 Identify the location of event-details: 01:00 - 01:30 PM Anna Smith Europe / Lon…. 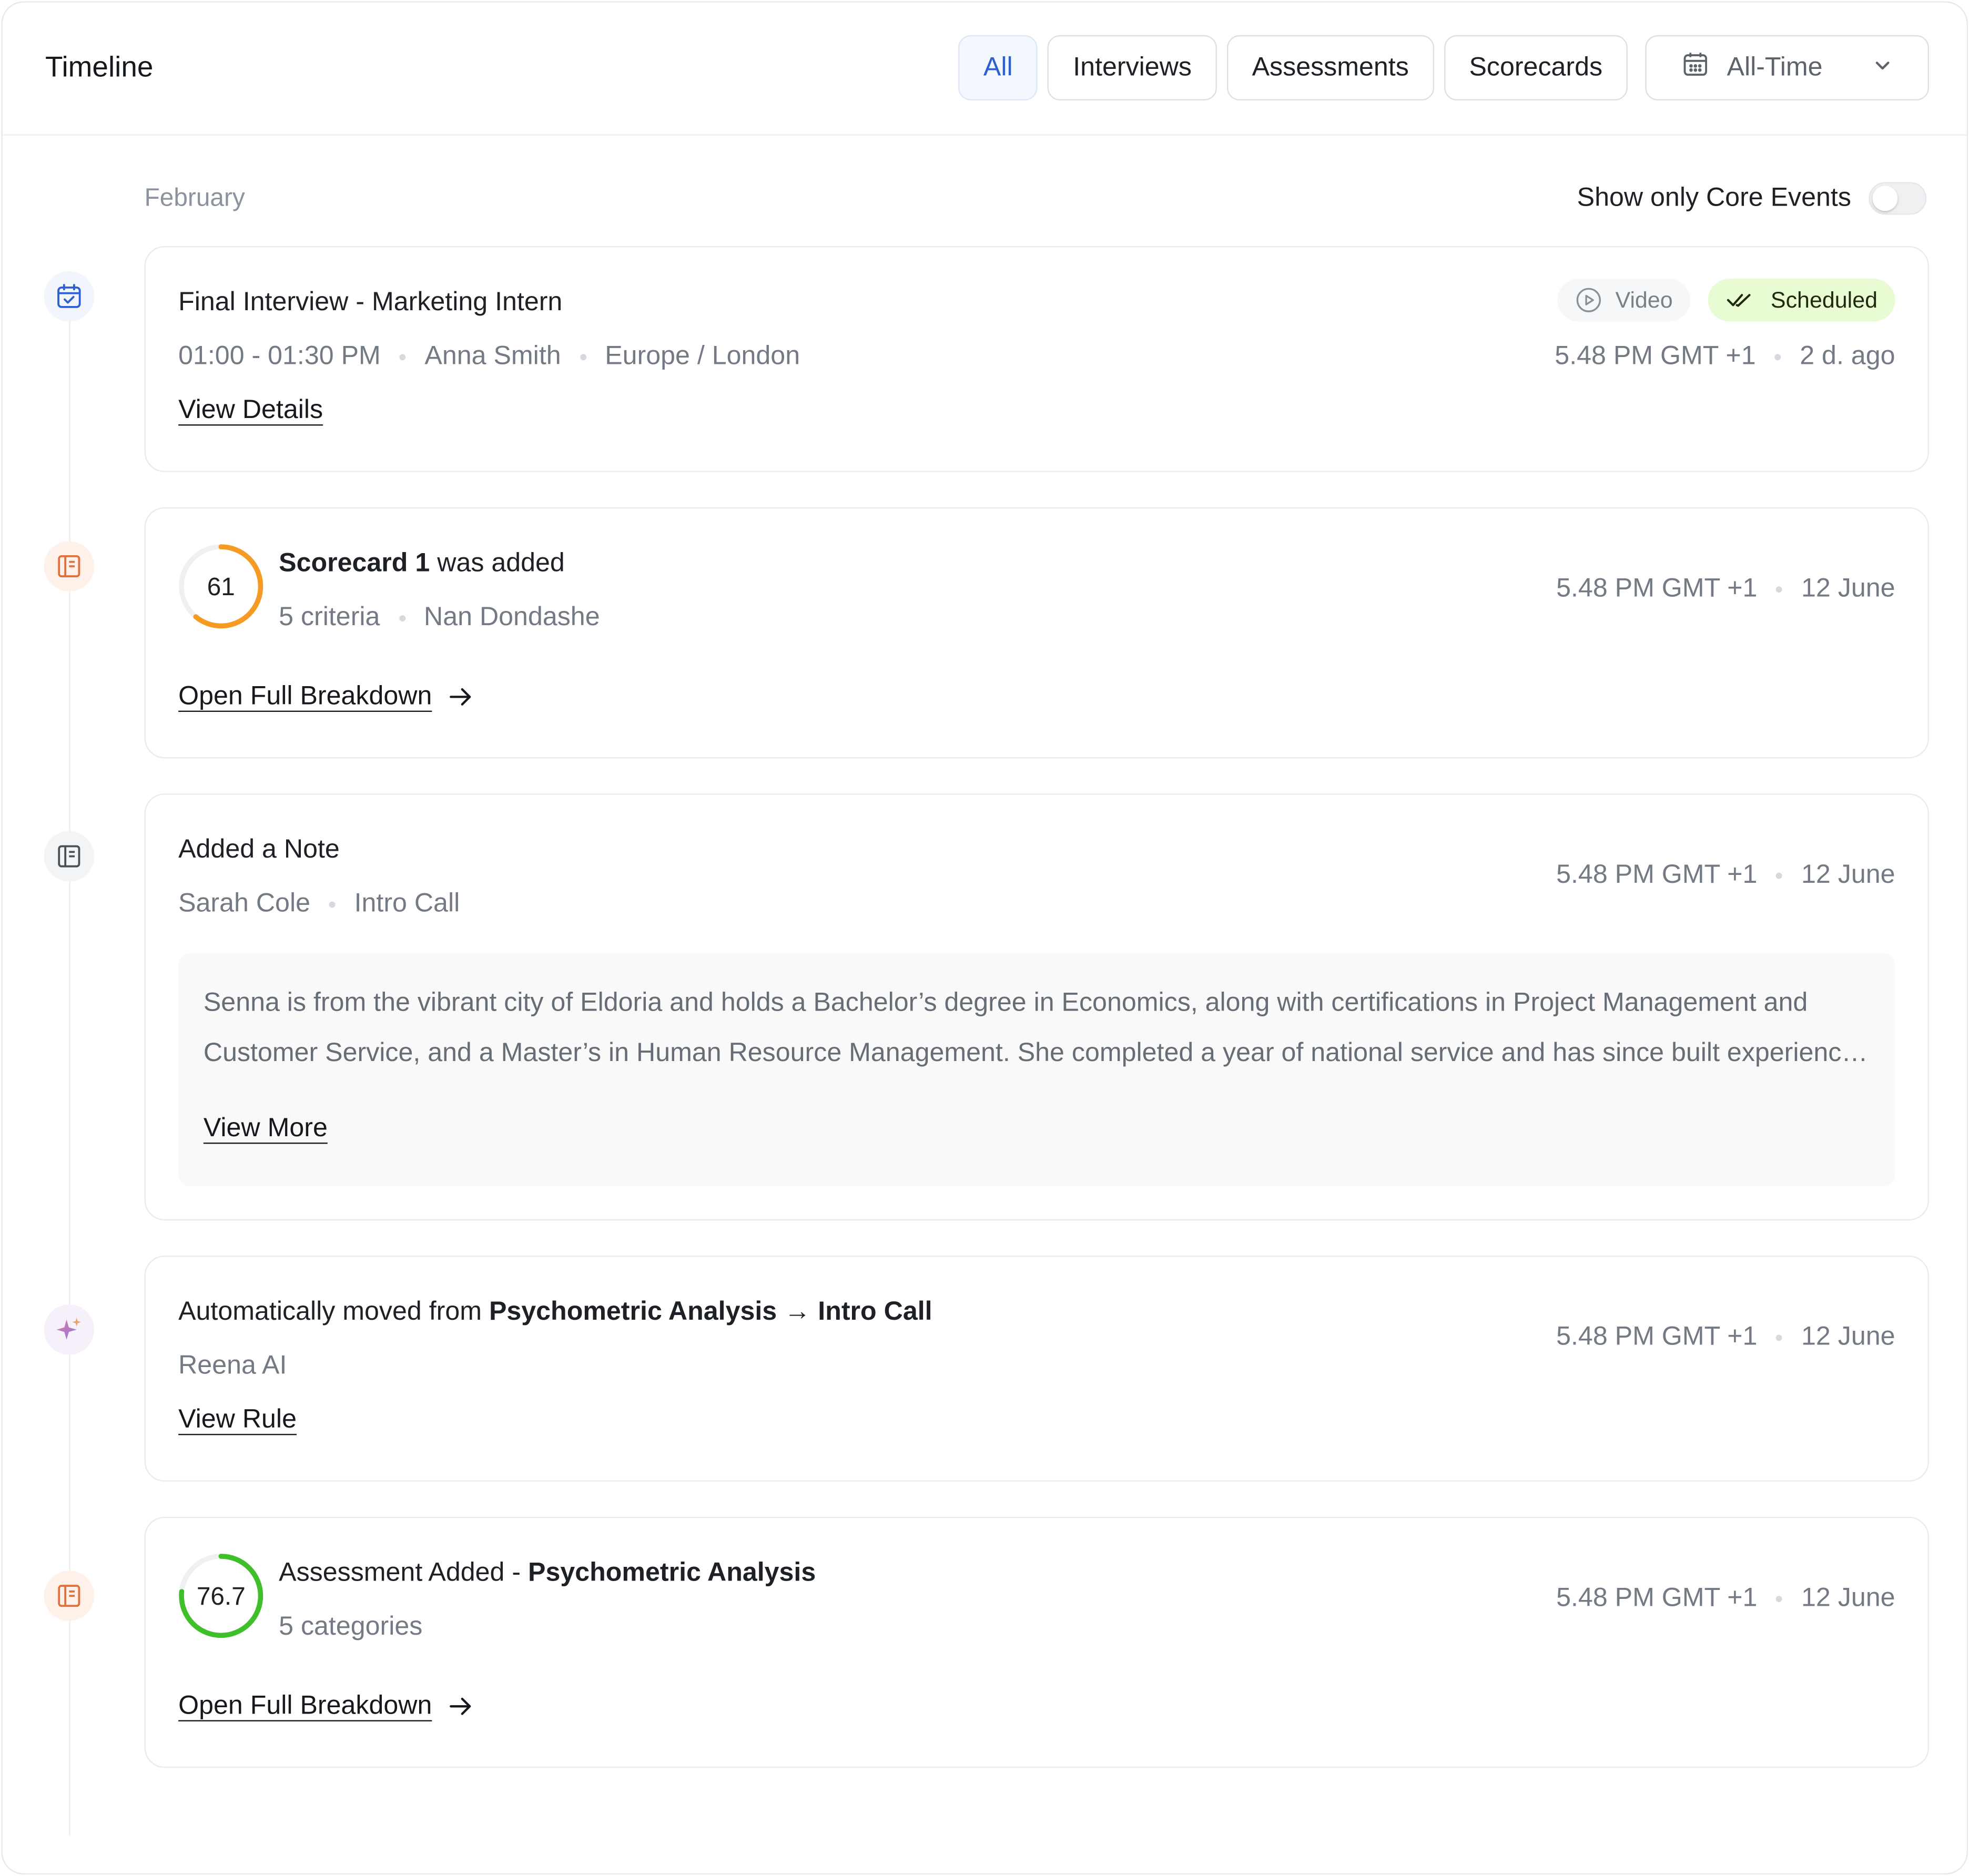
(489, 357).